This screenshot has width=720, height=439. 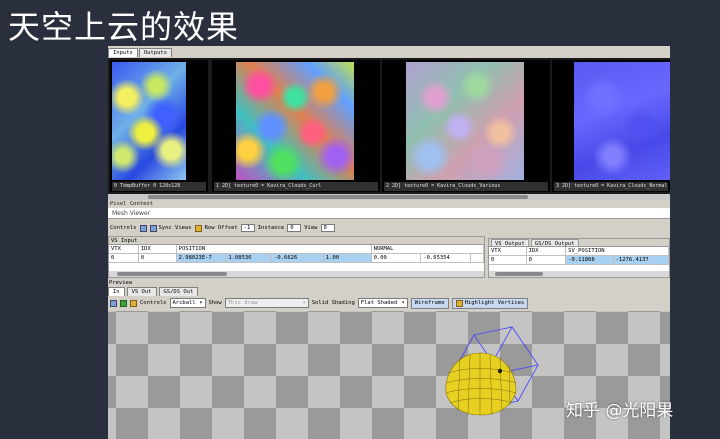 I want to click on thumbnail-2-caption: 2 2D] texture0 = Kavira_Clouds_Various, so click(x=466, y=186).